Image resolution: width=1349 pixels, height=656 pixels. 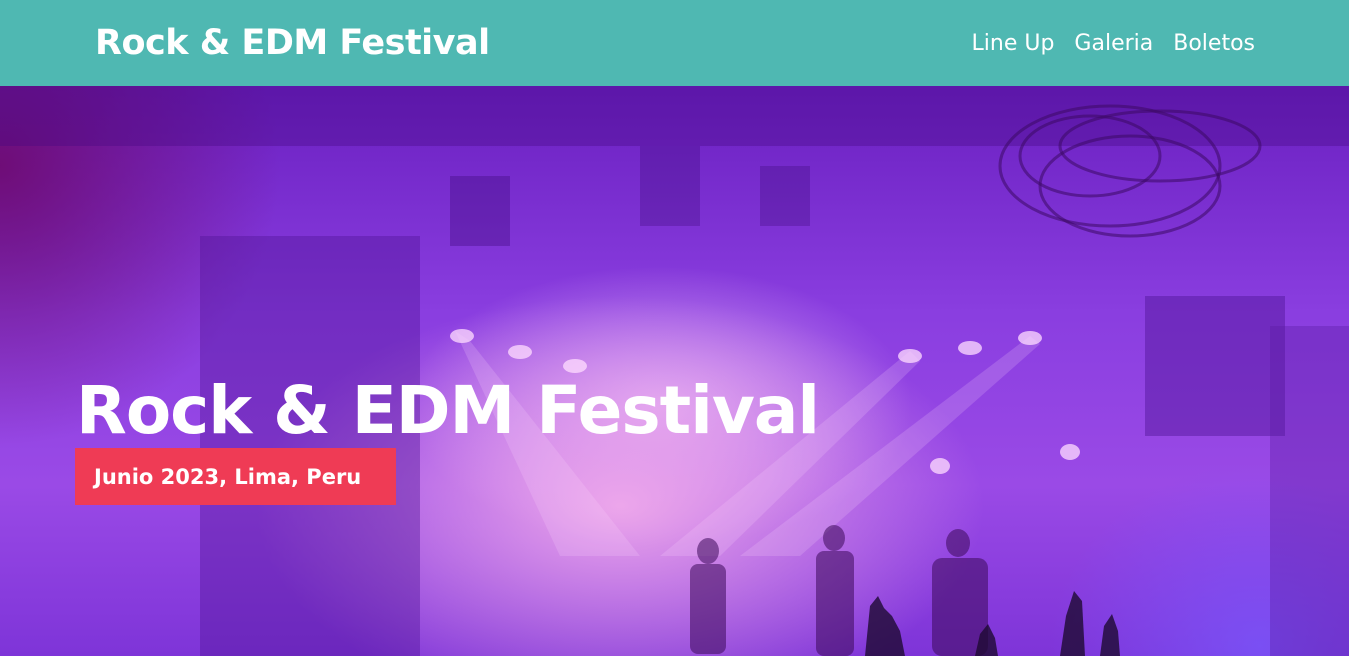 I want to click on main-nav: Line Up Galeria Boletos, so click(x=1114, y=43).